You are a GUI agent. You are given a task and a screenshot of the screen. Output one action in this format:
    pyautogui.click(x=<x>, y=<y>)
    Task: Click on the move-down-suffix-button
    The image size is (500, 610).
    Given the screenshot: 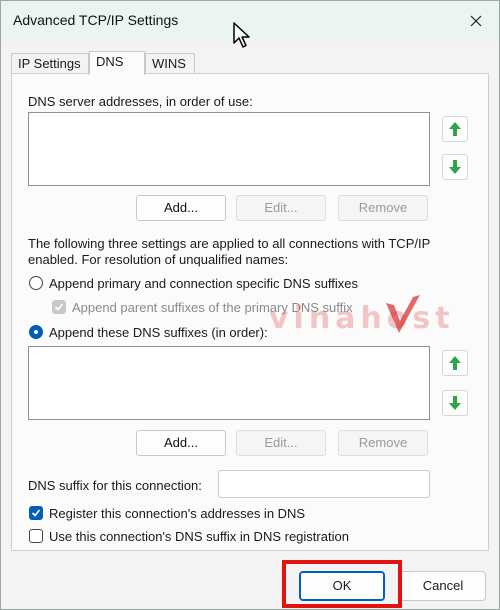 What is the action you would take?
    pyautogui.click(x=455, y=403)
    